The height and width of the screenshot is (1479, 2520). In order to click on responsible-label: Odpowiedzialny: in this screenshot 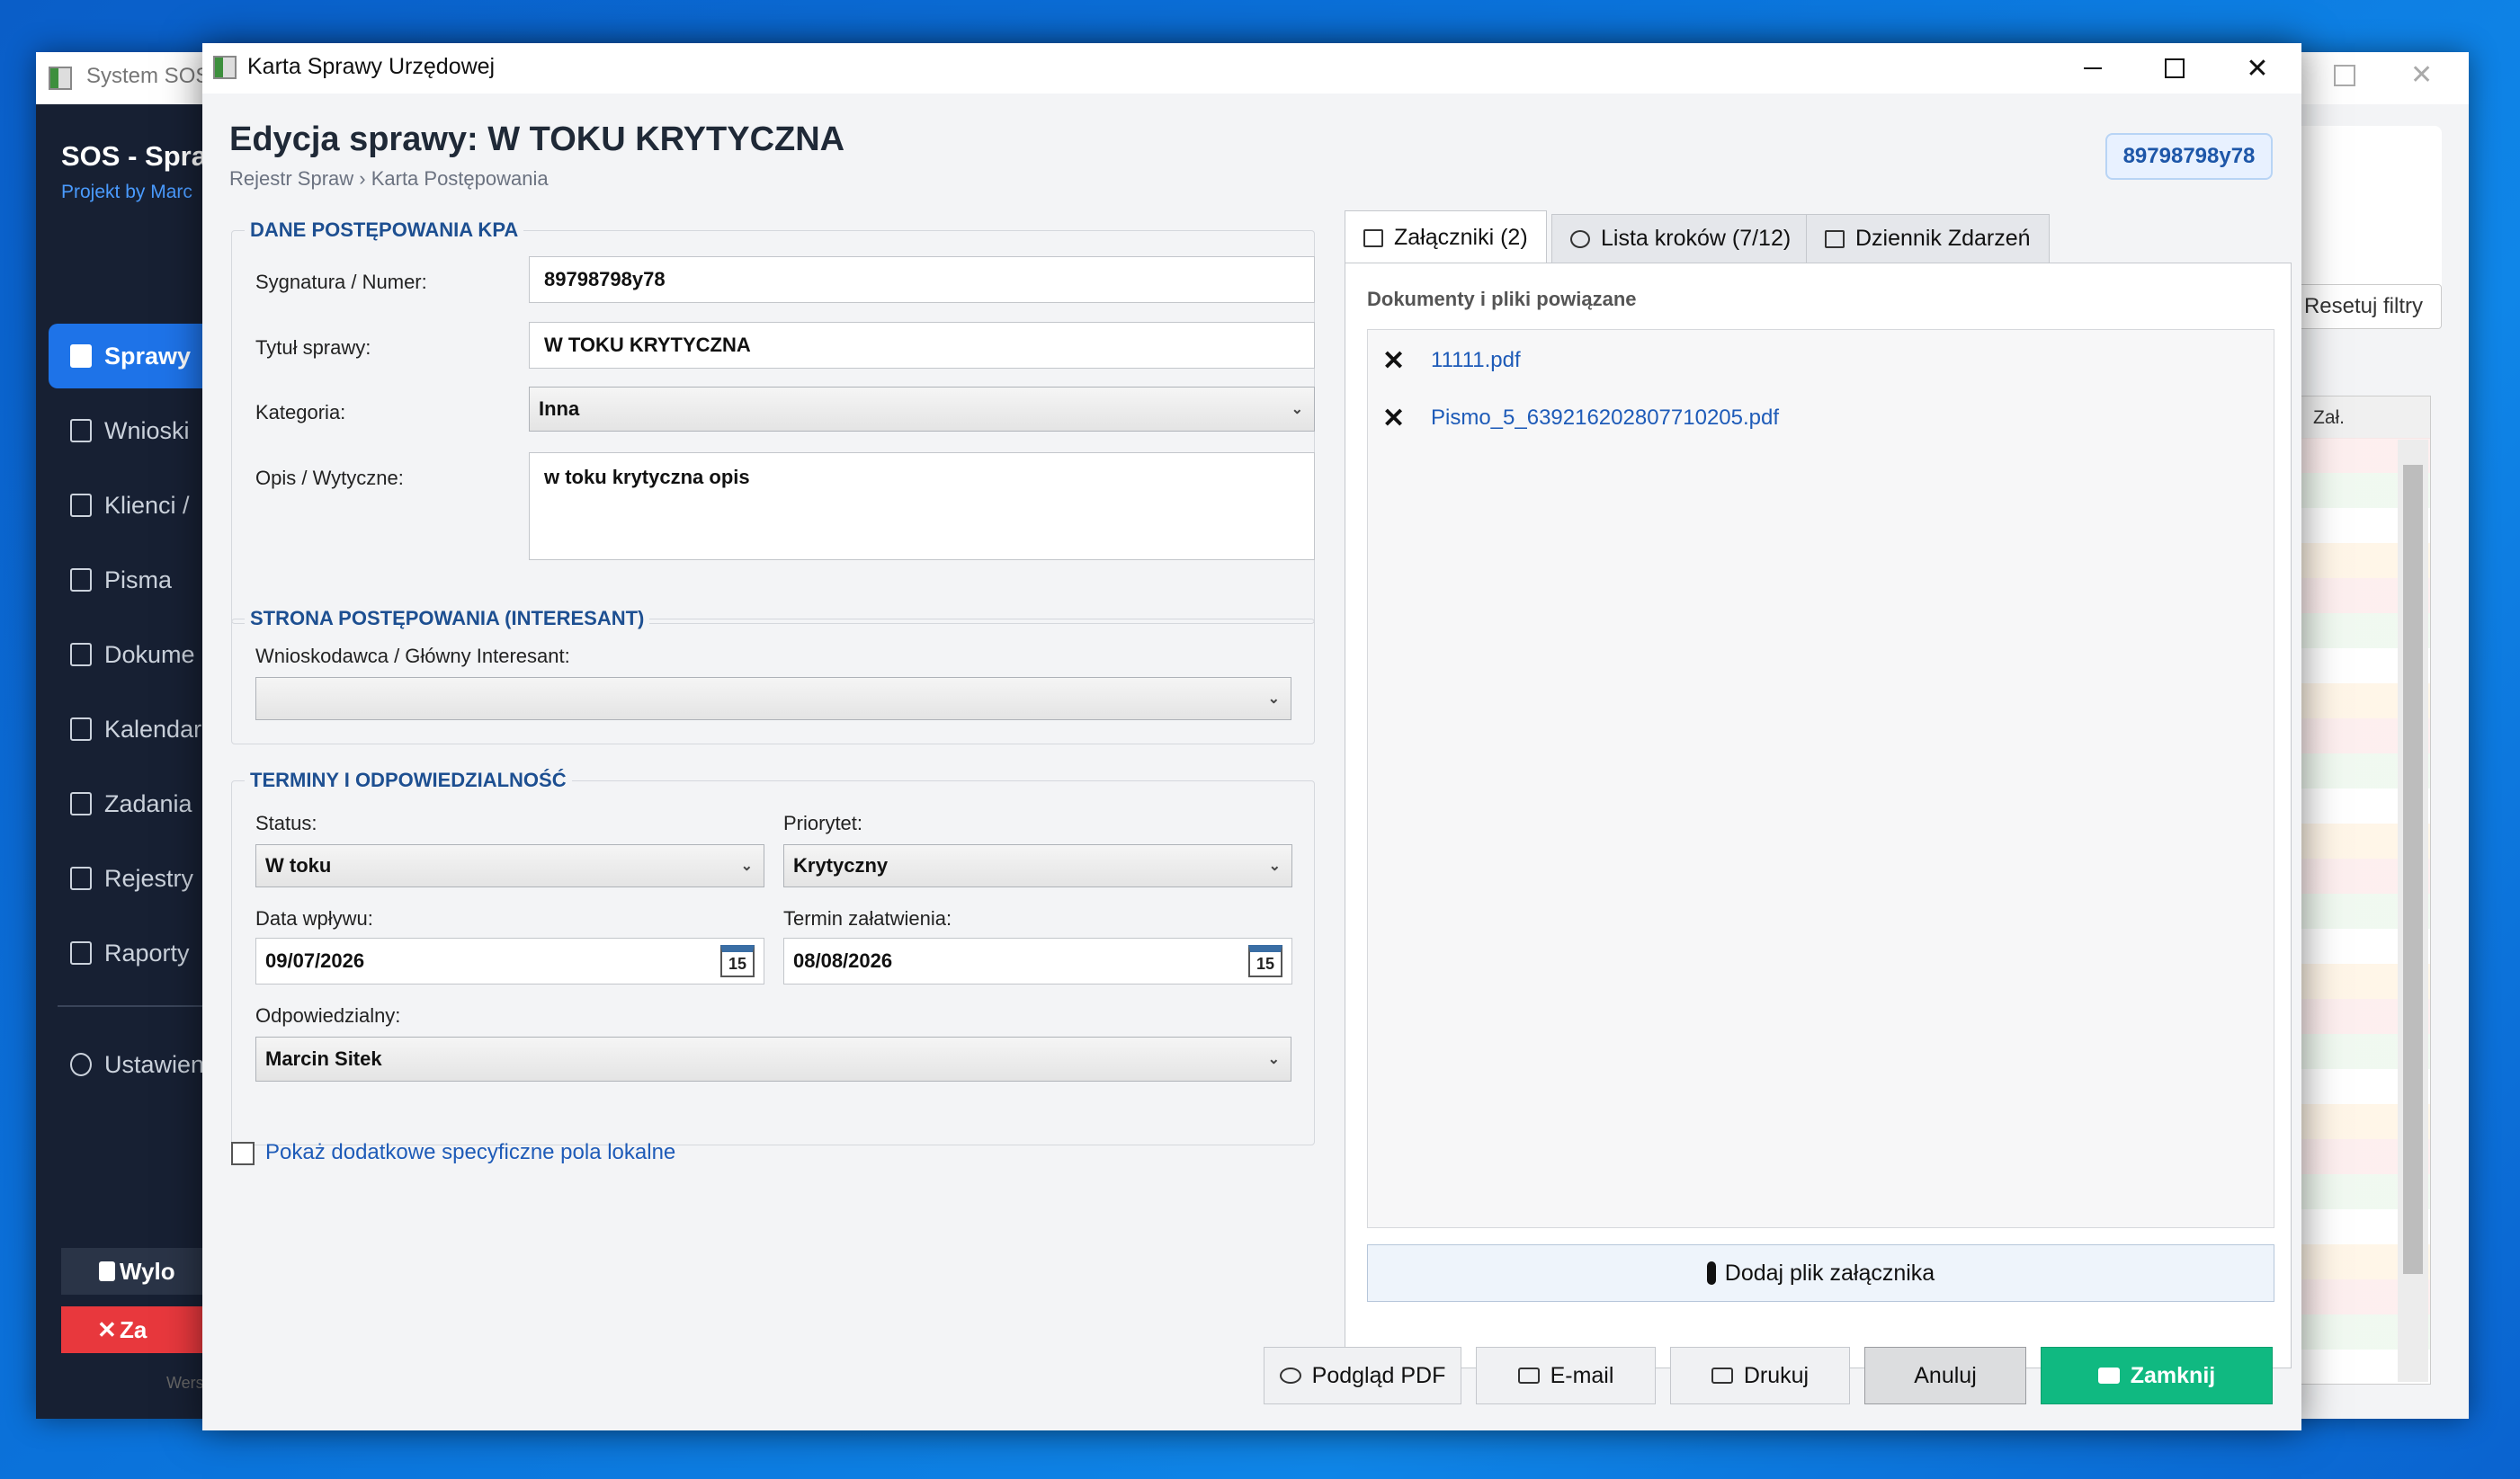, I will do `click(328, 1015)`.